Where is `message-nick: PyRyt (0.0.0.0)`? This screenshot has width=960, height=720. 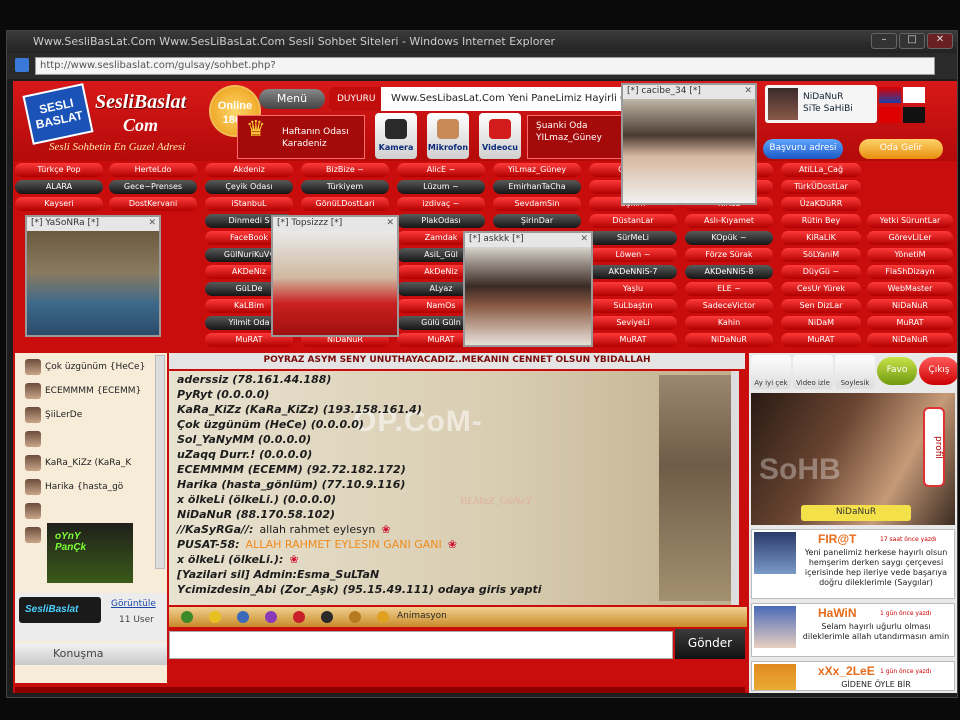
message-nick: PyRyt (0.0.0.0) is located at coordinates (223, 394).